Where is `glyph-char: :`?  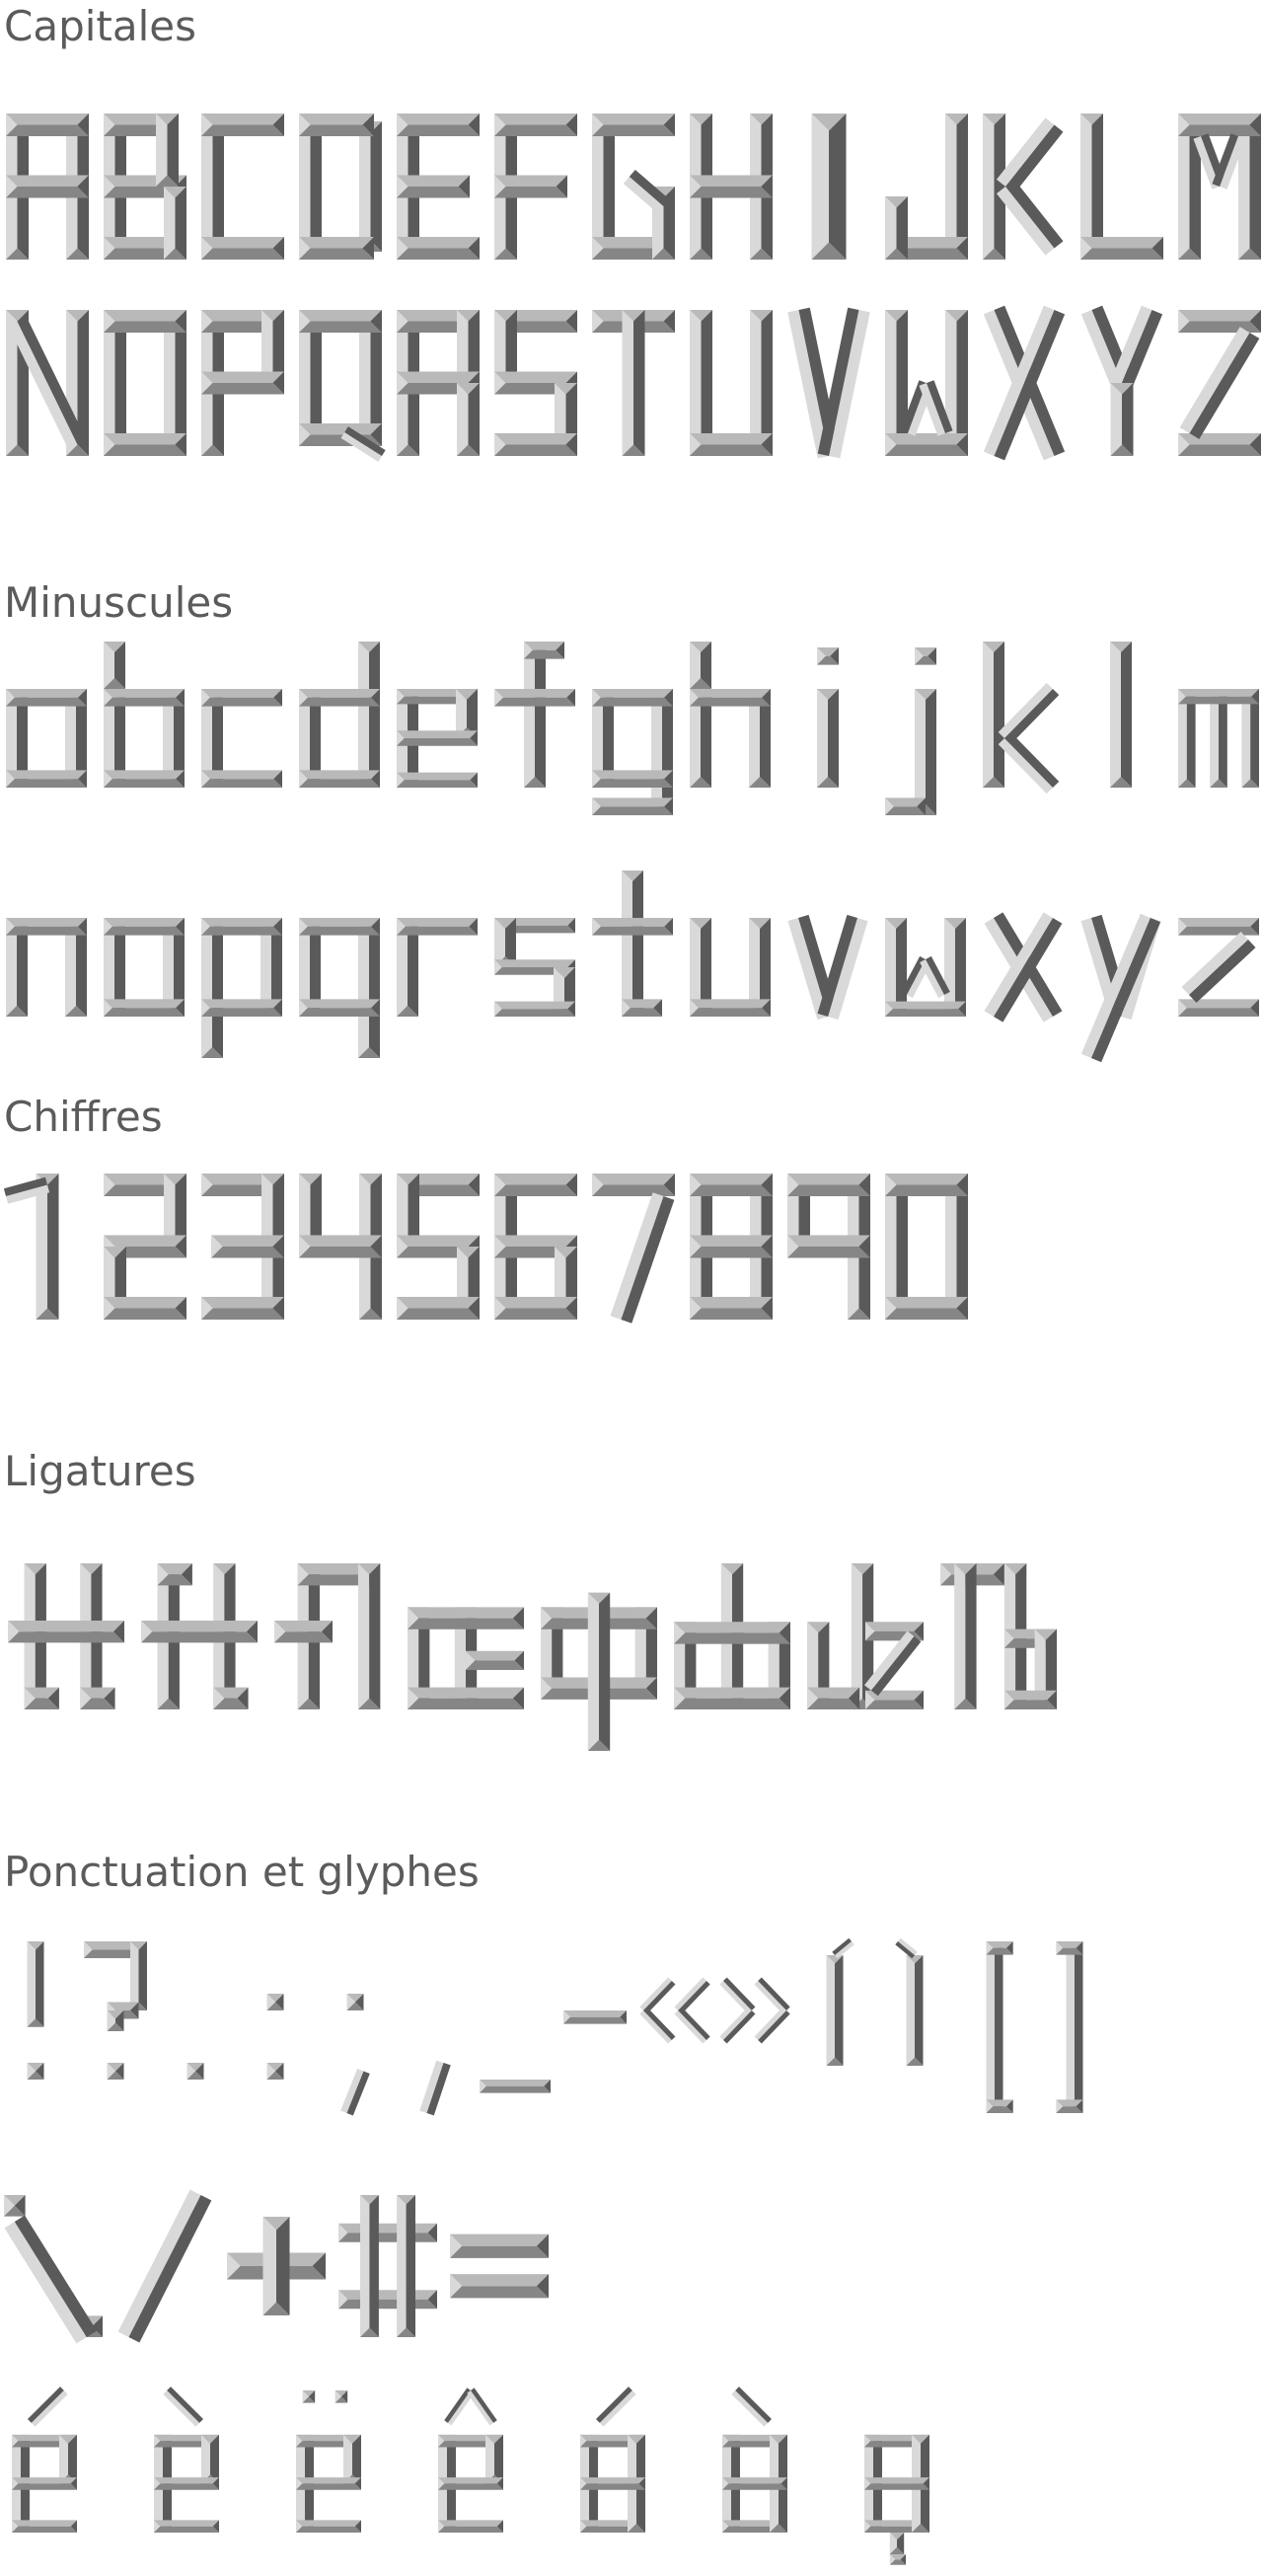 glyph-char: : is located at coordinates (274, 2008).